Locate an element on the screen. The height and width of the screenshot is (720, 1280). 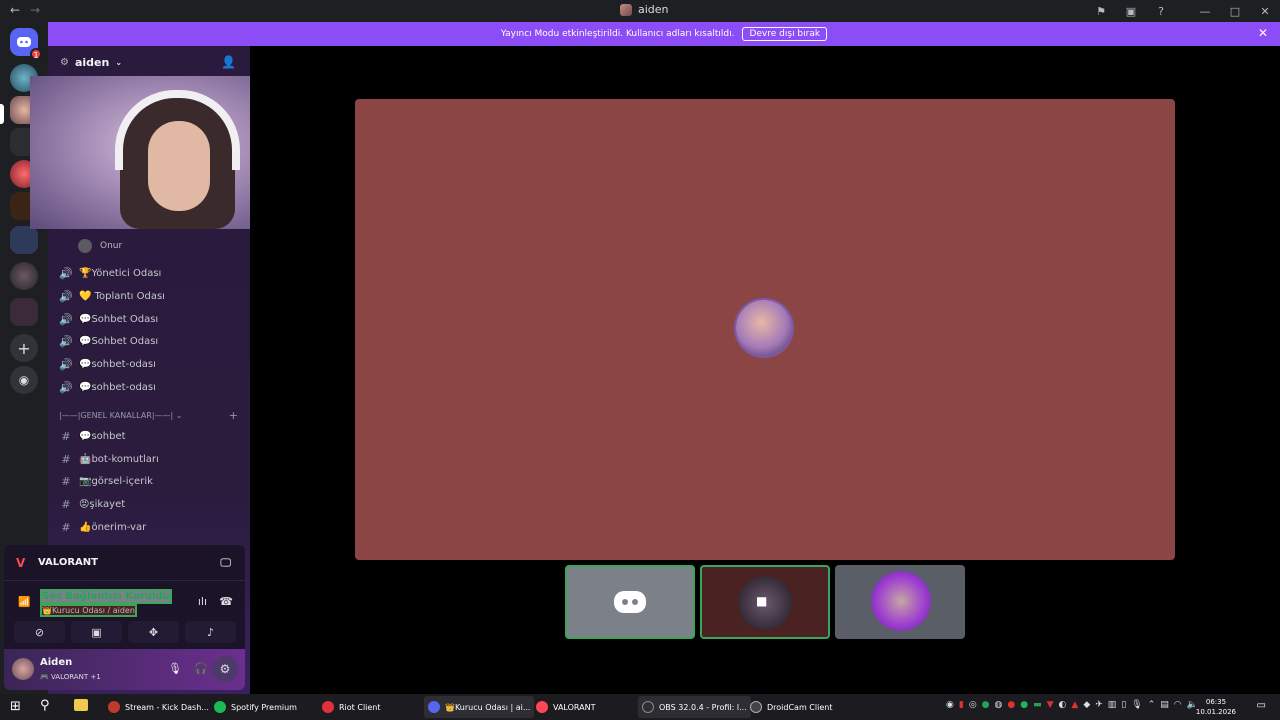
participant-tile is located at coordinates (900, 602).